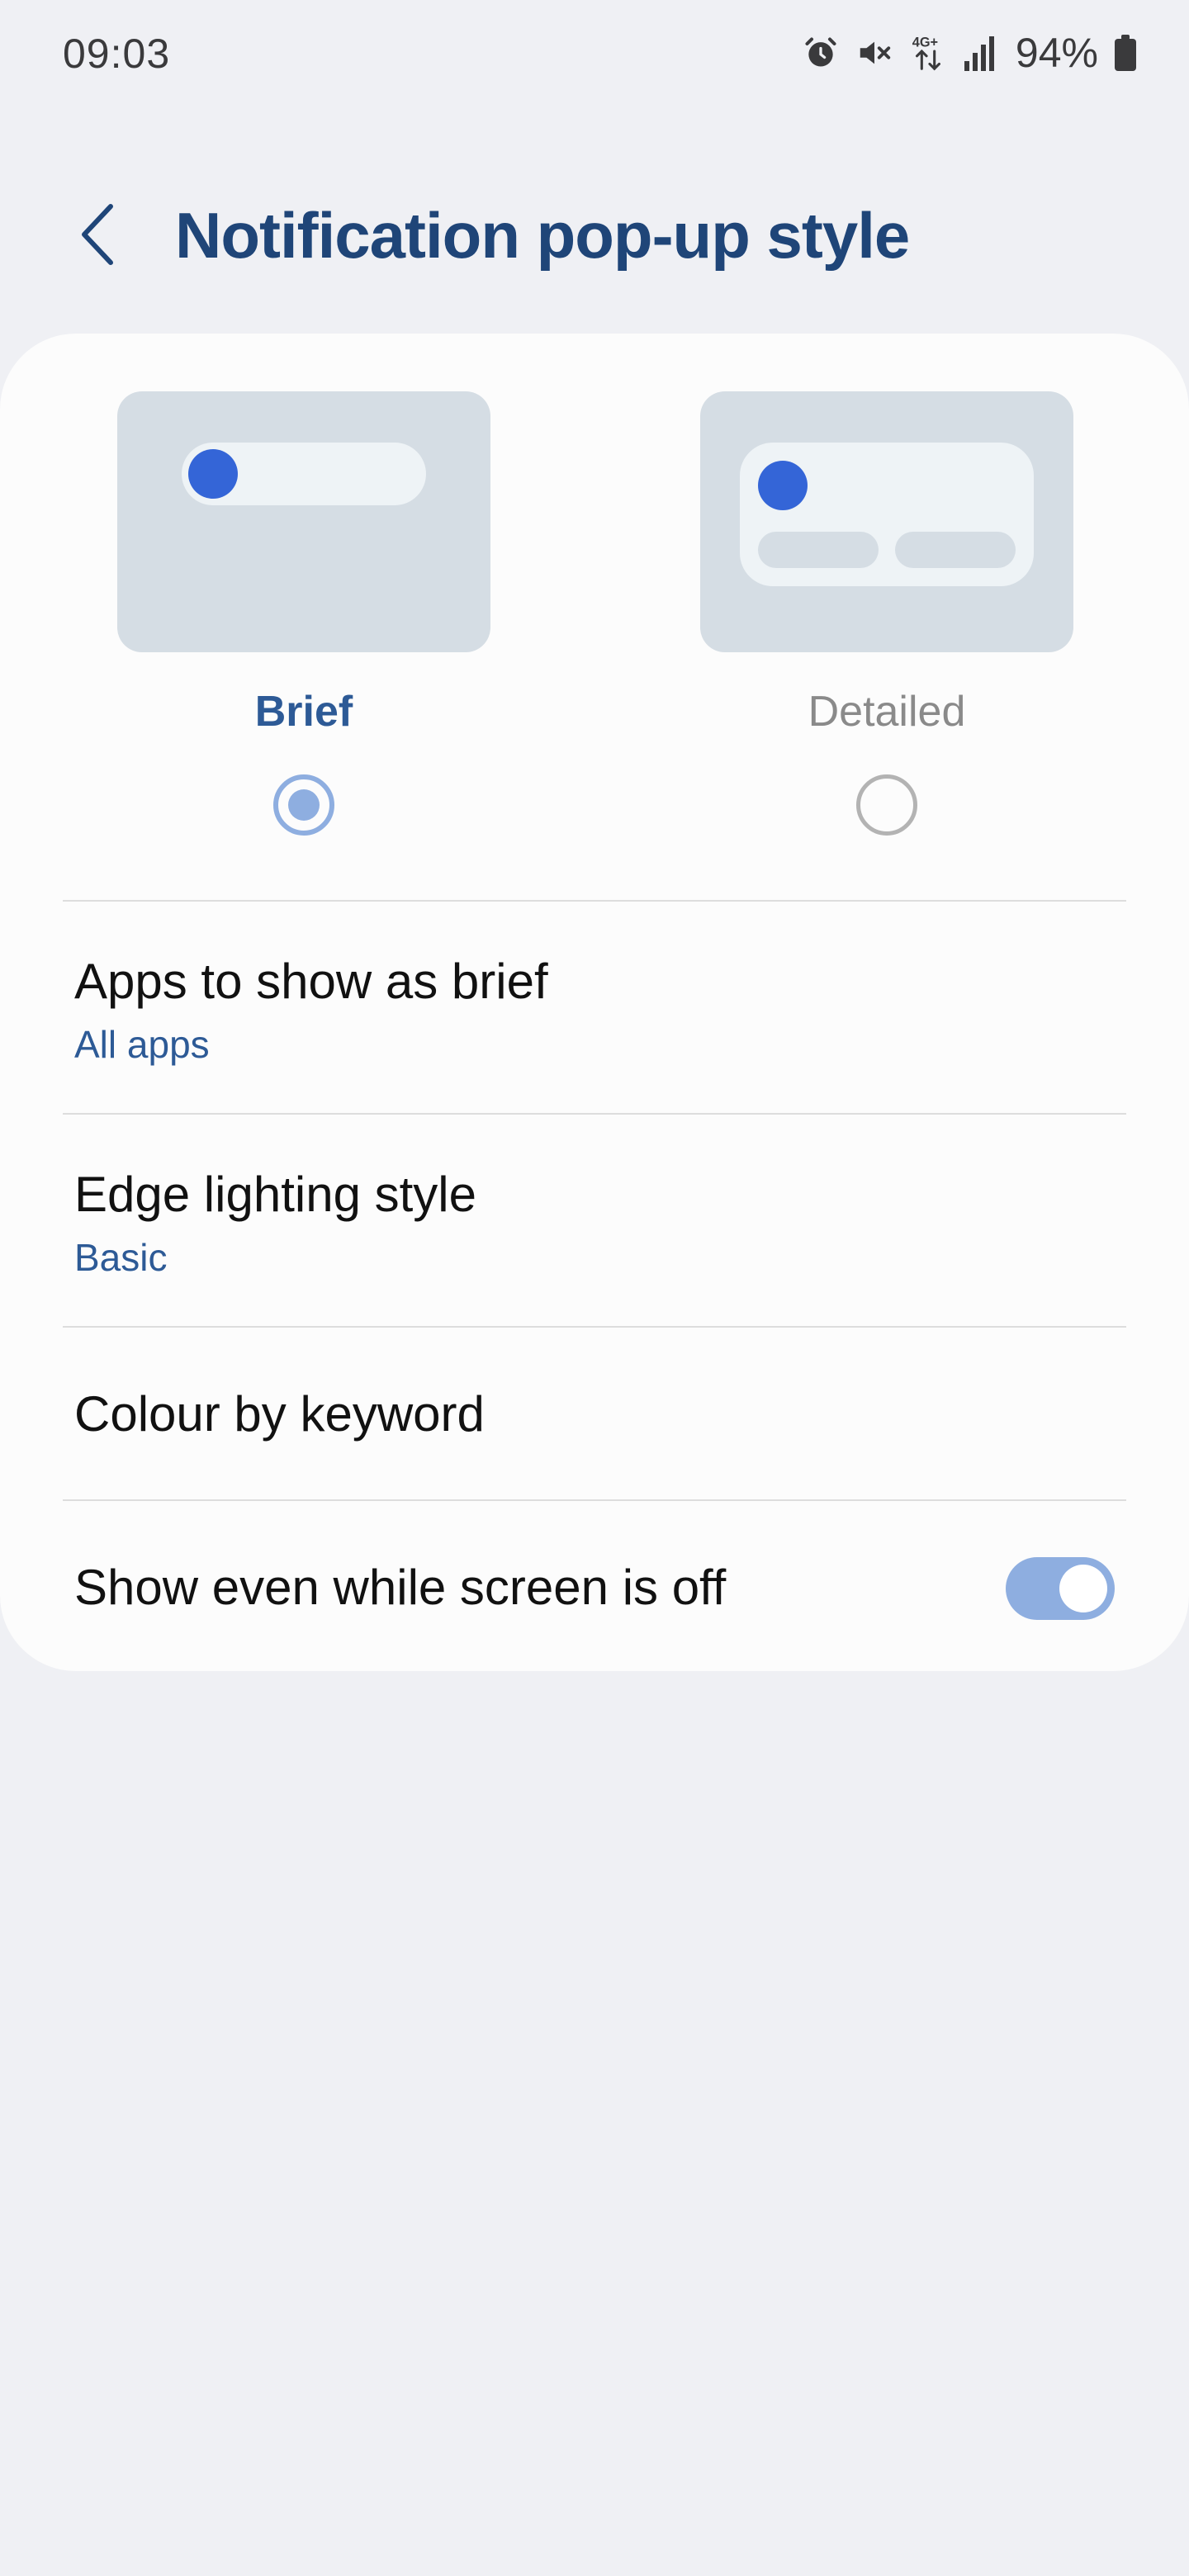 Image resolution: width=1189 pixels, height=2576 pixels. Describe the element at coordinates (117, 54) in the screenshot. I see `status-time: 09:03` at that location.